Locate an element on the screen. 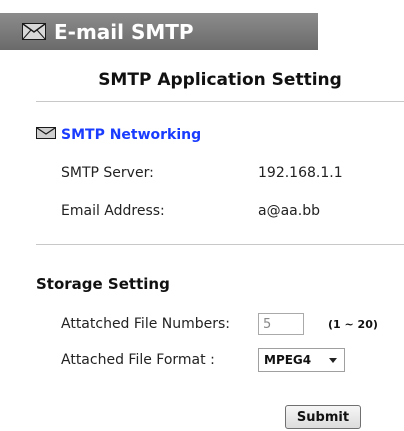 Image resolution: width=404 pixels, height=431 pixels. submit-button: Submit is located at coordinates (323, 417).